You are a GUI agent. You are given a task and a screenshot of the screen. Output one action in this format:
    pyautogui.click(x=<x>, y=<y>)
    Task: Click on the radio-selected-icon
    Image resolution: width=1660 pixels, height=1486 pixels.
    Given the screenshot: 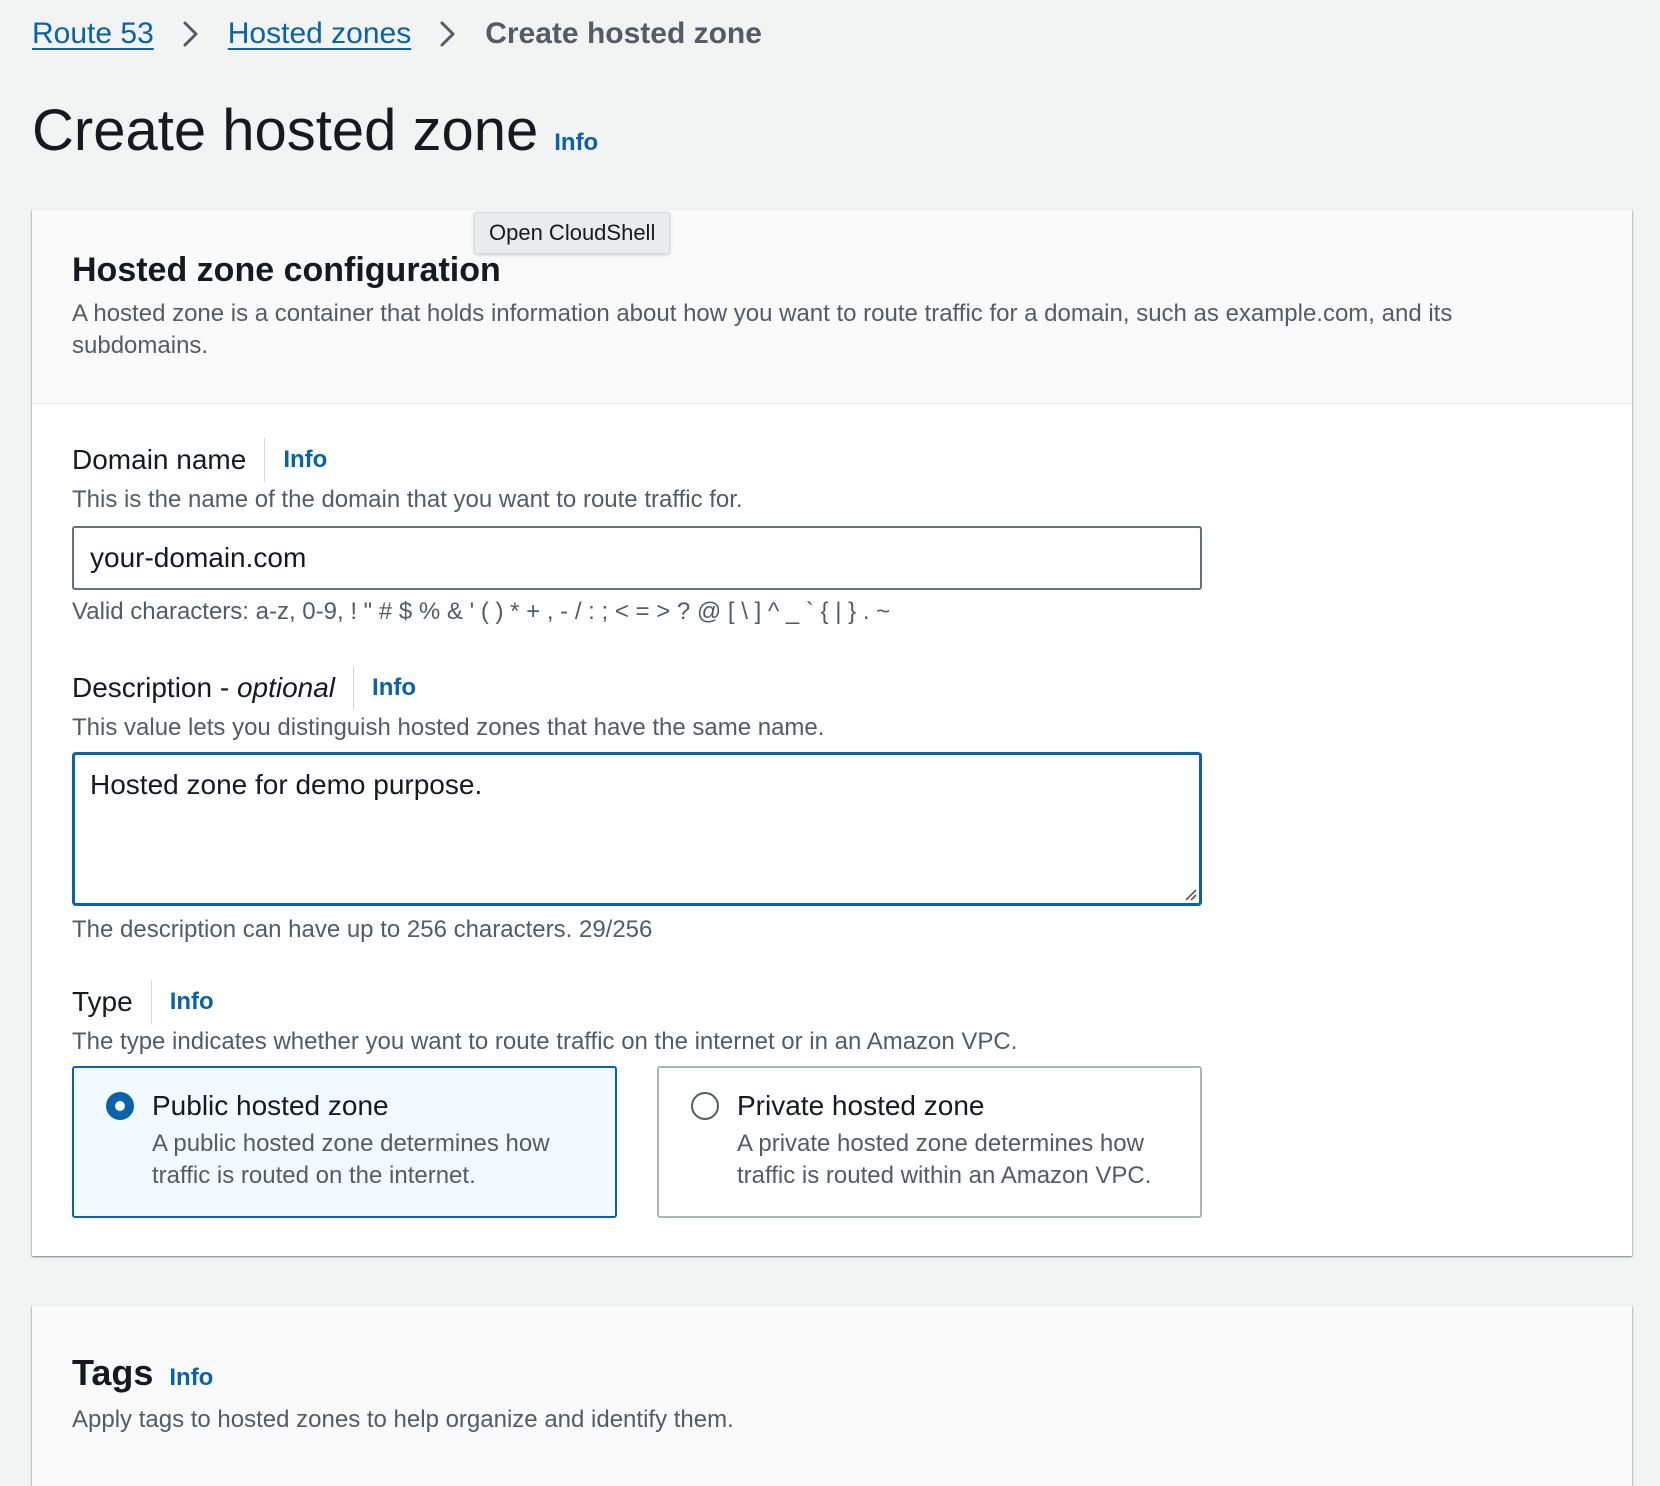 What is the action you would take?
    pyautogui.click(x=120, y=1106)
    